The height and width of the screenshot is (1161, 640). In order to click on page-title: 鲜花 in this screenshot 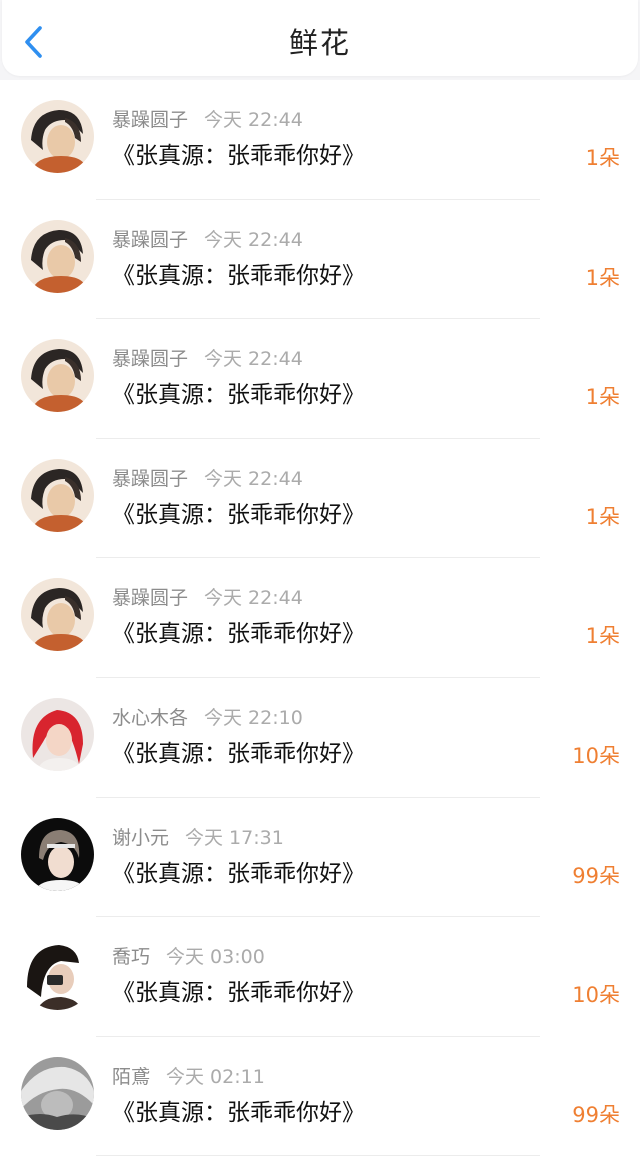, I will do `click(319, 43)`.